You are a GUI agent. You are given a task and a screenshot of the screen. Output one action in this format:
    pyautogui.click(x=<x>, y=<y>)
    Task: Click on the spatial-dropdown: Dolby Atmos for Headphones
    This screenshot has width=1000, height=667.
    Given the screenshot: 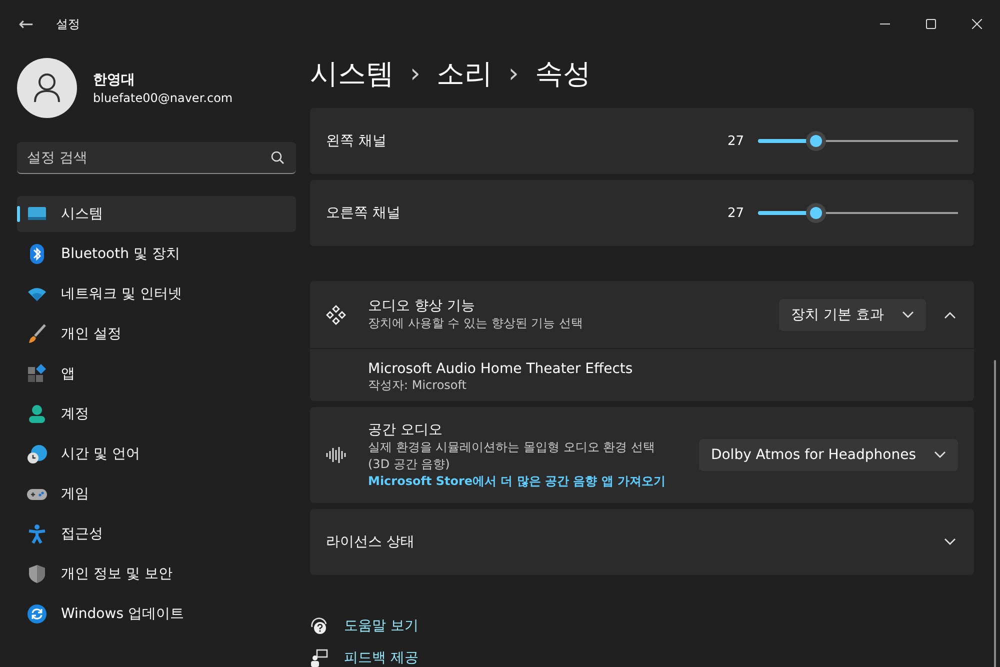 What is the action you would take?
    pyautogui.click(x=828, y=455)
    